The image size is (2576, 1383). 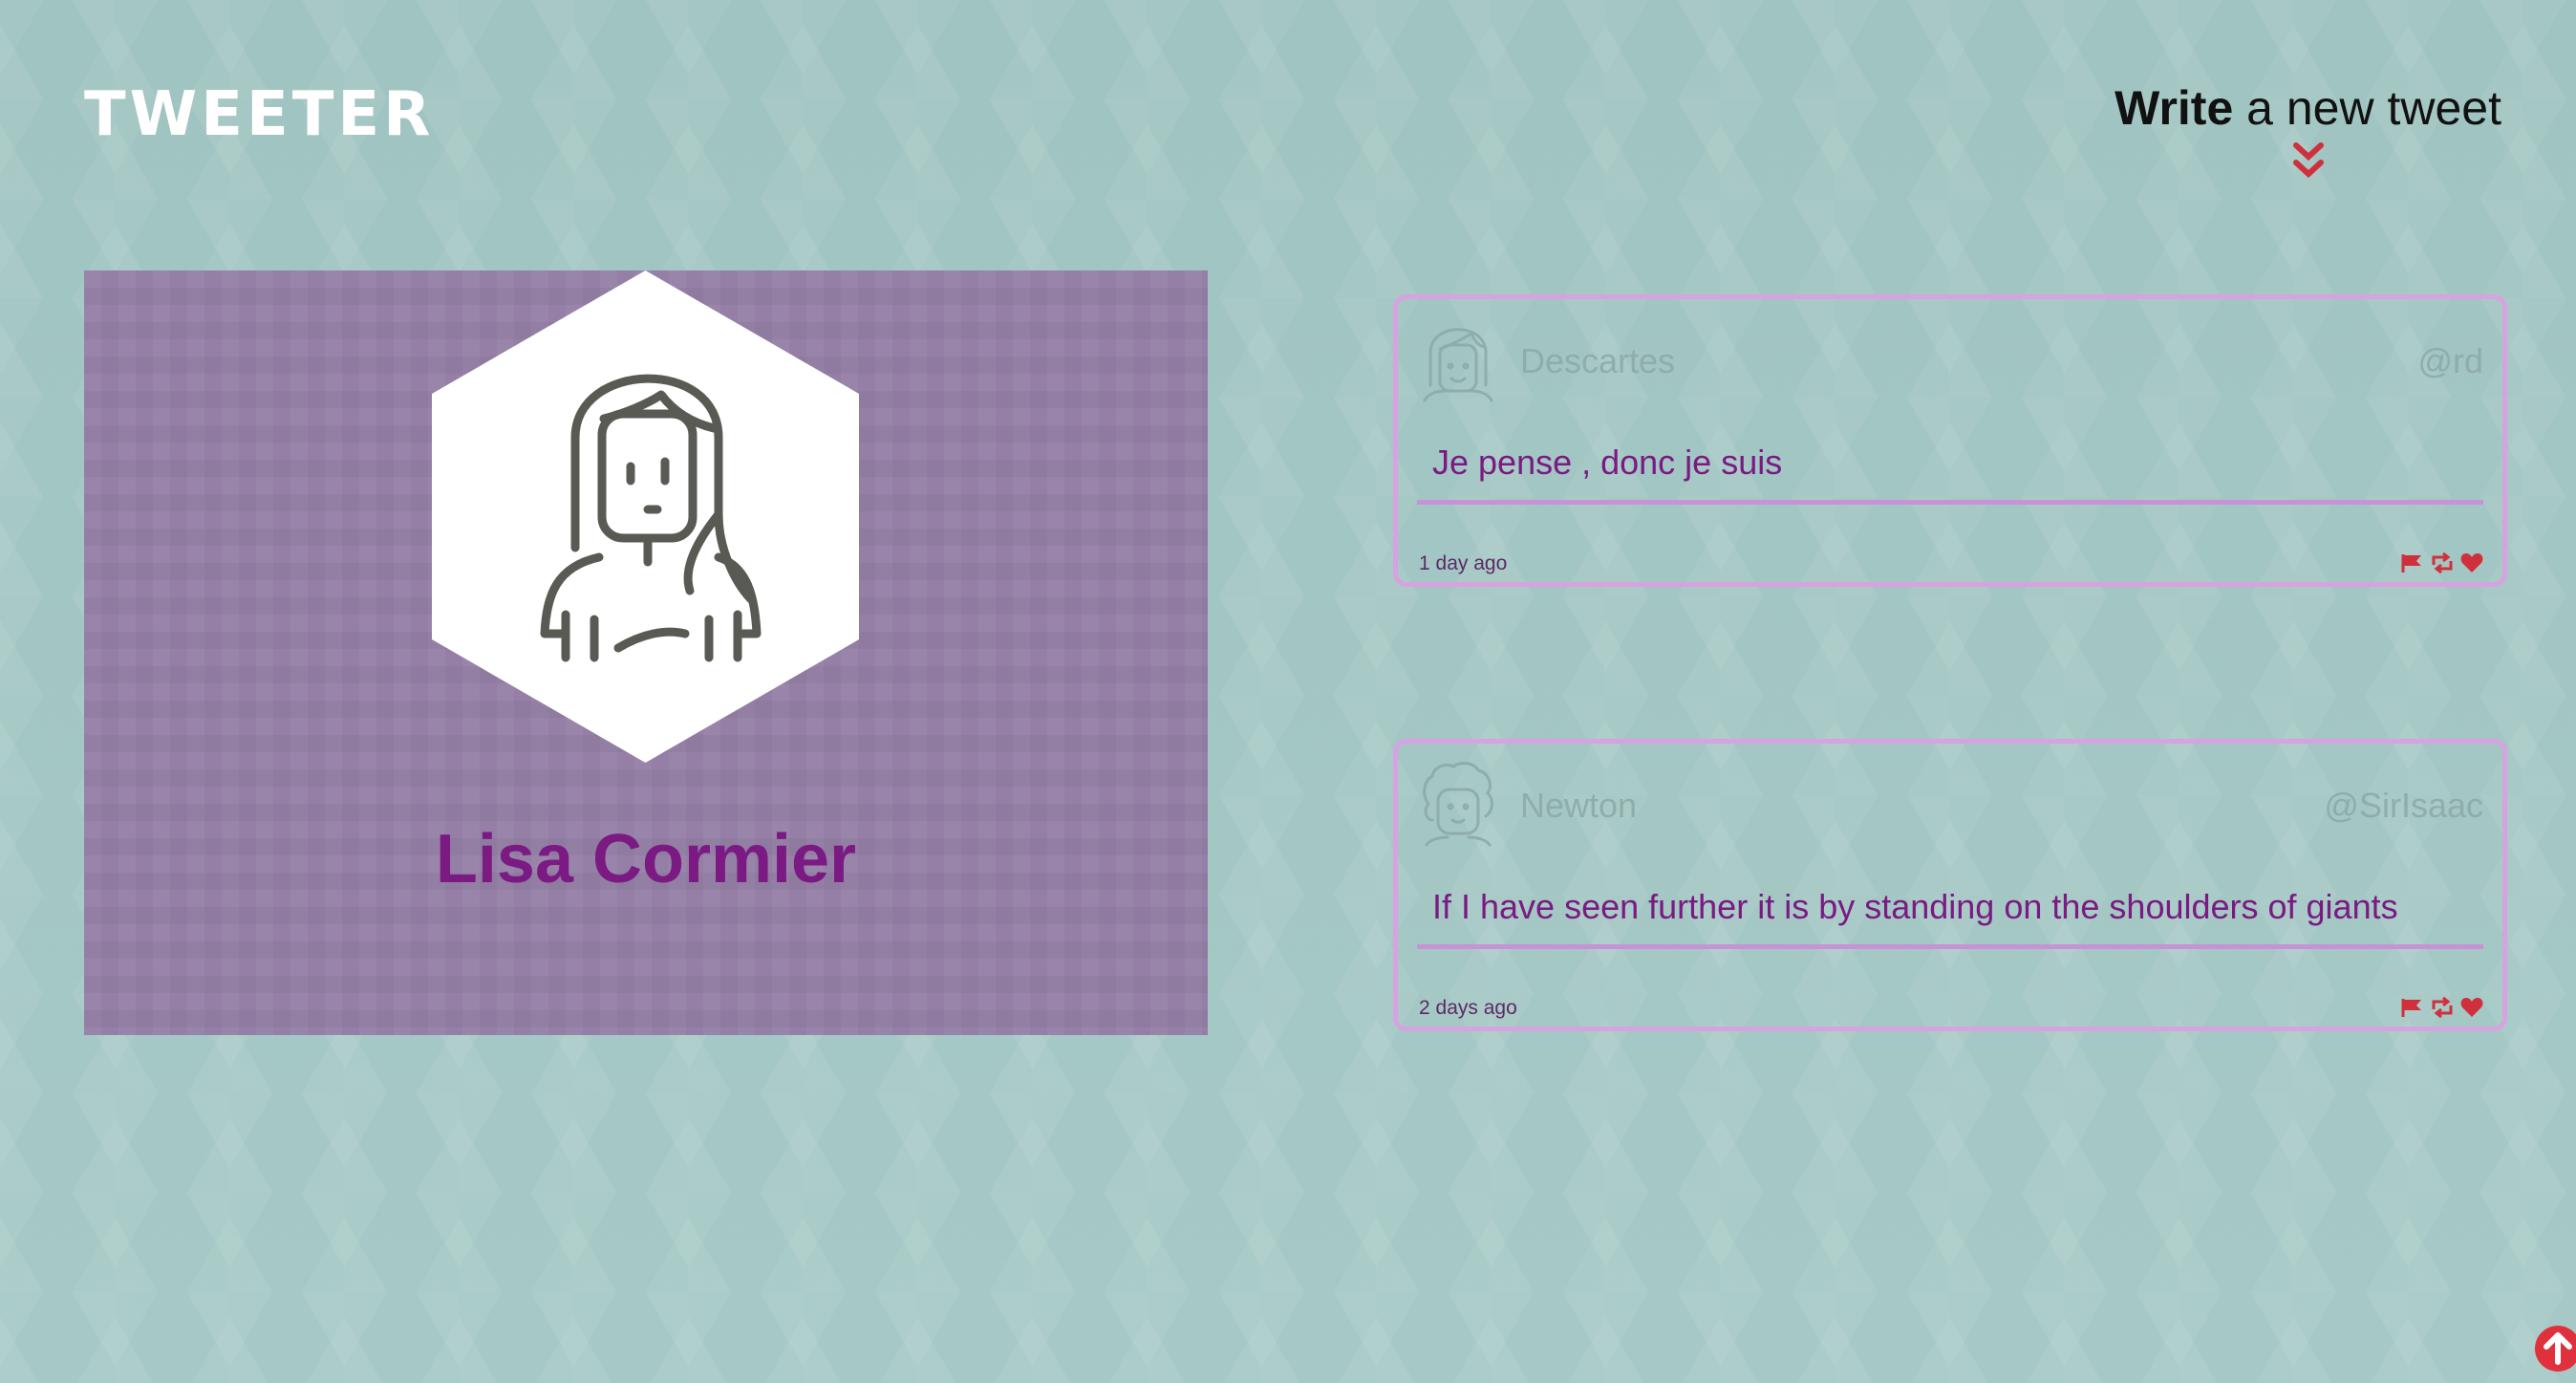 I want to click on woman-avatar-icon, so click(x=1458, y=365).